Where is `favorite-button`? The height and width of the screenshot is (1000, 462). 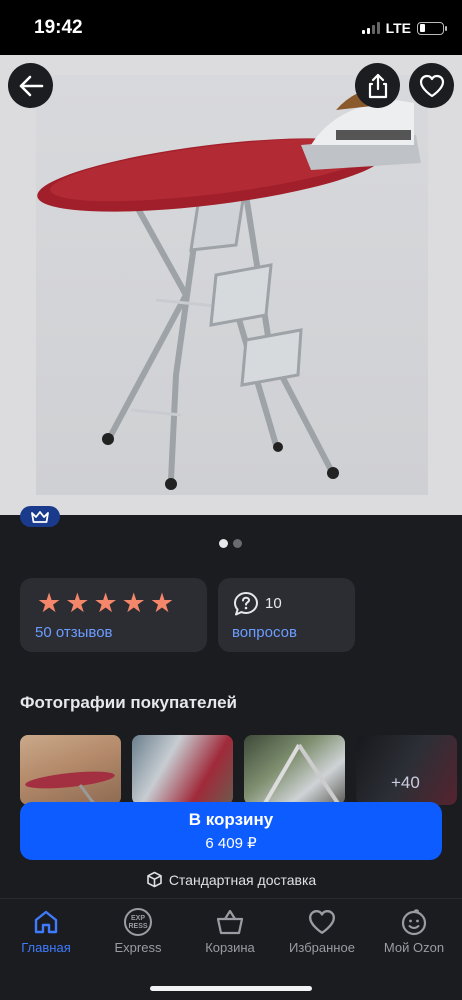
favorite-button is located at coordinates (431, 85).